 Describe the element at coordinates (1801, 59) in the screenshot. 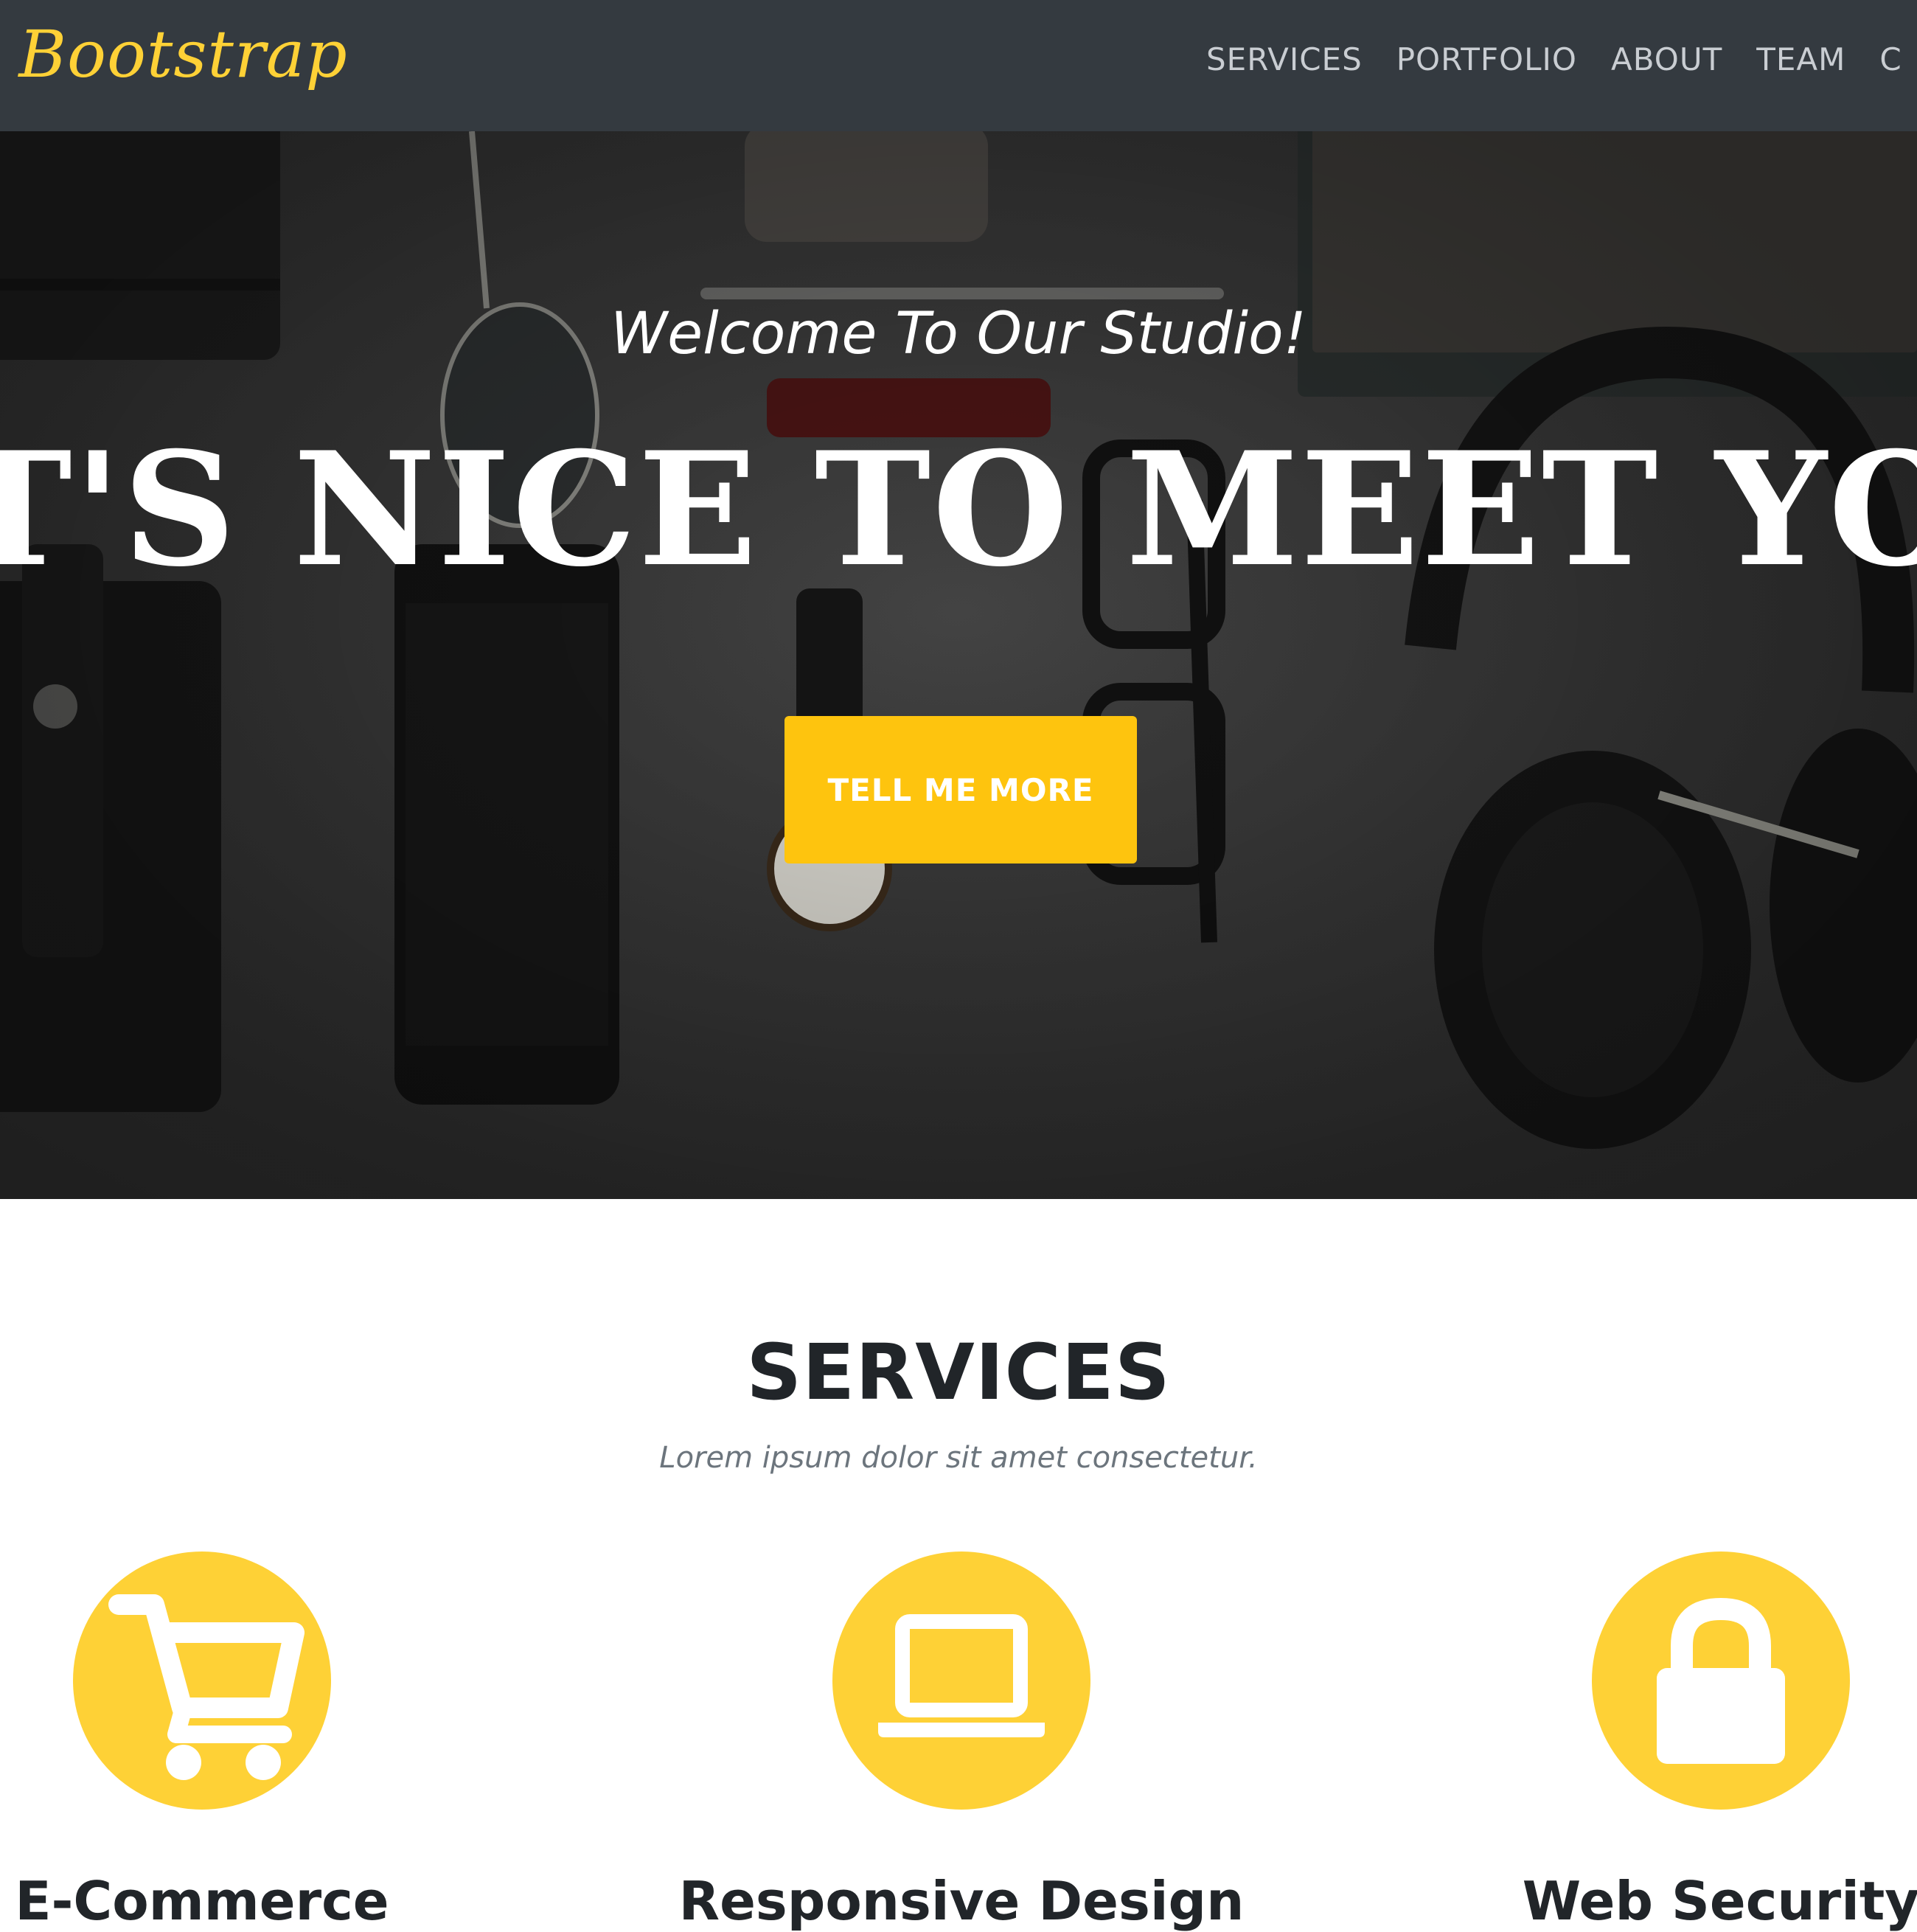

I see `nav-link-team: TEAM` at that location.